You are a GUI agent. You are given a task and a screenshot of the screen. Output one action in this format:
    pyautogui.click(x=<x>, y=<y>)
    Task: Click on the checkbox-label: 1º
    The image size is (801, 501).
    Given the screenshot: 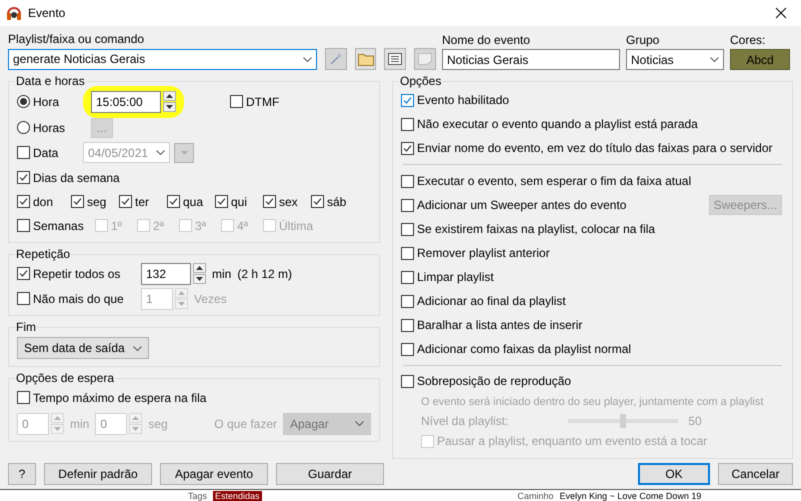 What is the action you would take?
    pyautogui.click(x=116, y=225)
    